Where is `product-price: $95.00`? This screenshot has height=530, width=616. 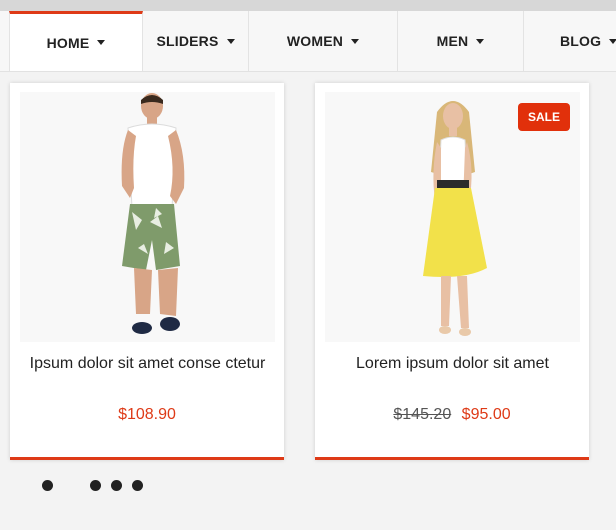
product-price: $95.00 is located at coordinates (486, 414).